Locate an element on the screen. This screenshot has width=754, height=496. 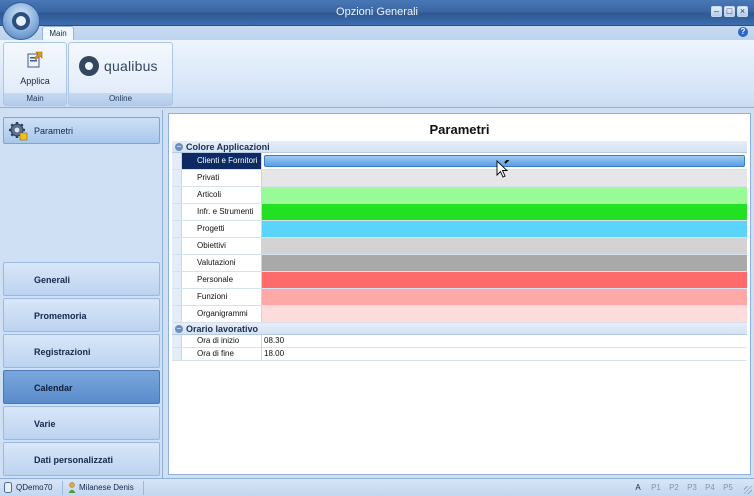
tab-main: Main is located at coordinates (58, 33).